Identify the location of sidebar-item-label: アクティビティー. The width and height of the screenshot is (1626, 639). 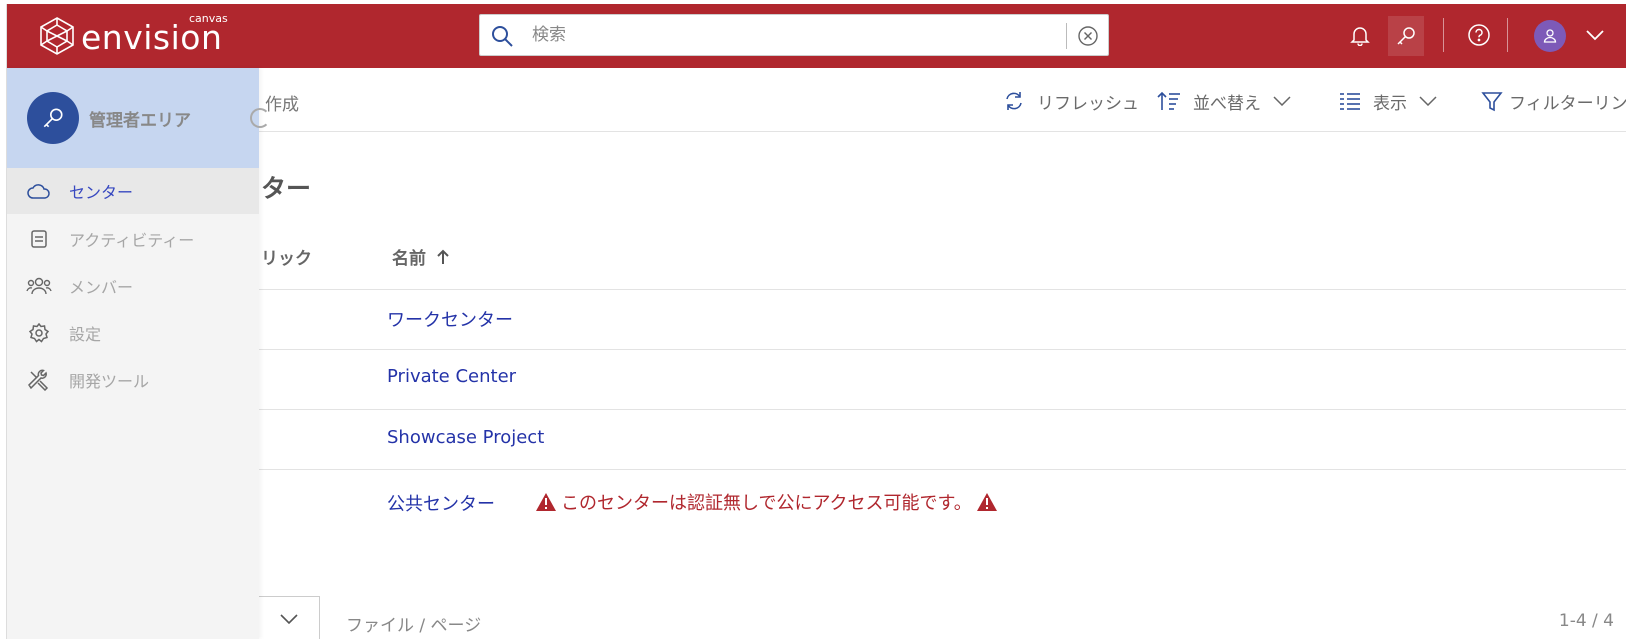
(132, 240).